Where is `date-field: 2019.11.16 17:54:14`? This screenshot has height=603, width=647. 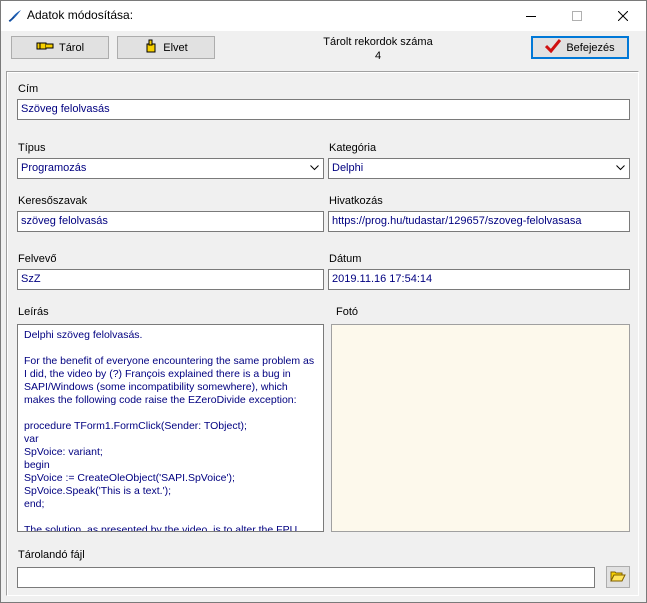
date-field: 2019.11.16 17:54:14 is located at coordinates (479, 279).